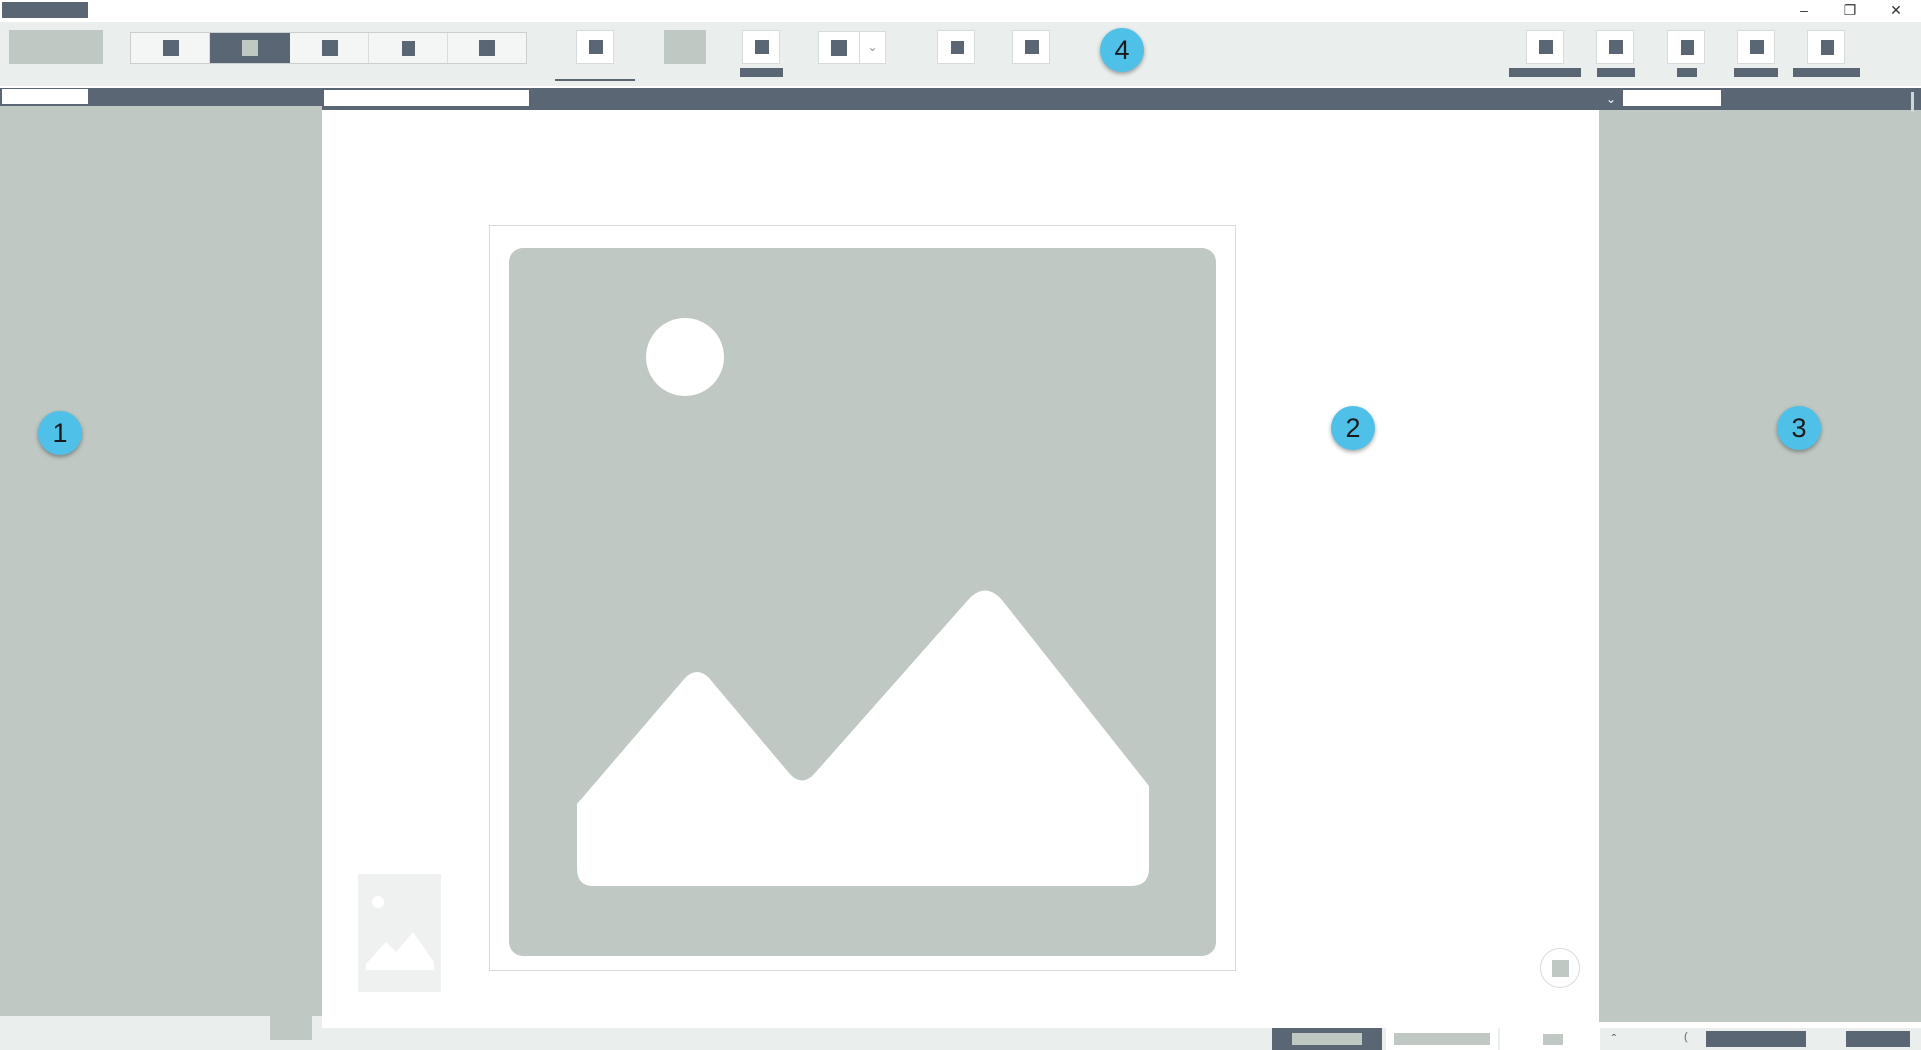 The height and width of the screenshot is (1050, 1921). I want to click on sun-shape, so click(685, 357).